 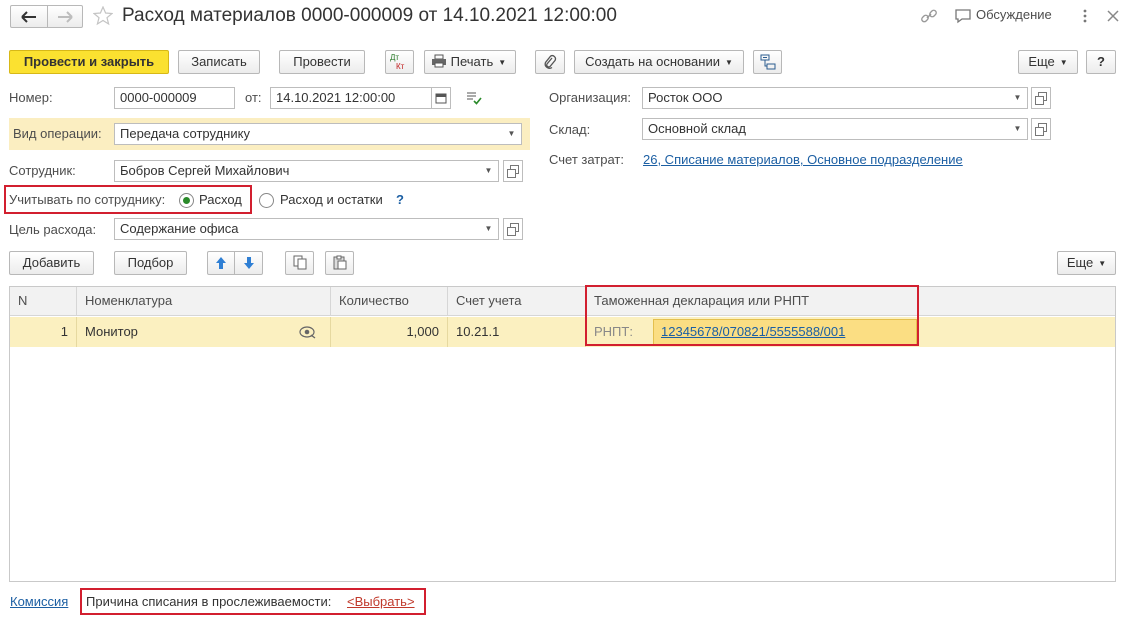 I want to click on dt-kt-icon: Дт Кт, so click(x=397, y=62).